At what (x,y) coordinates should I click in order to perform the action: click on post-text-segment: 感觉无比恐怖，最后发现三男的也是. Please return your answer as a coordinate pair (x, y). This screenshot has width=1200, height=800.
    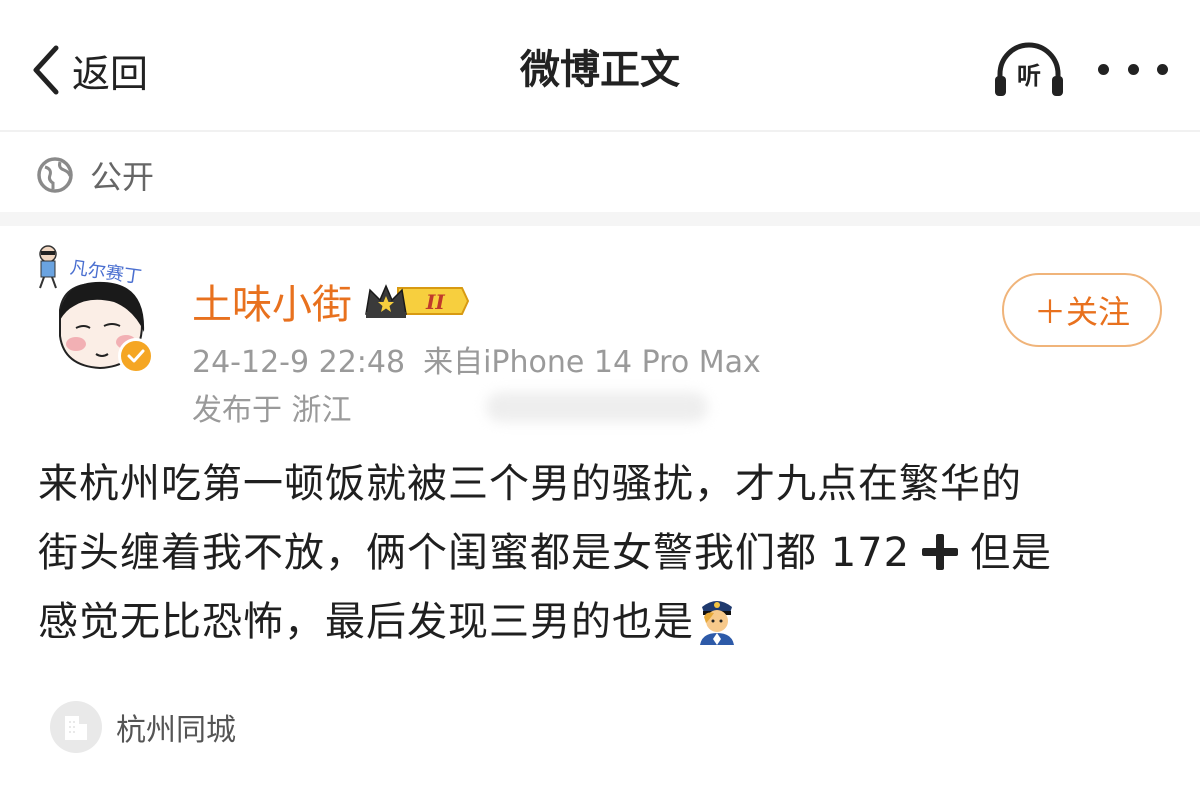
    Looking at the image, I should click on (366, 622).